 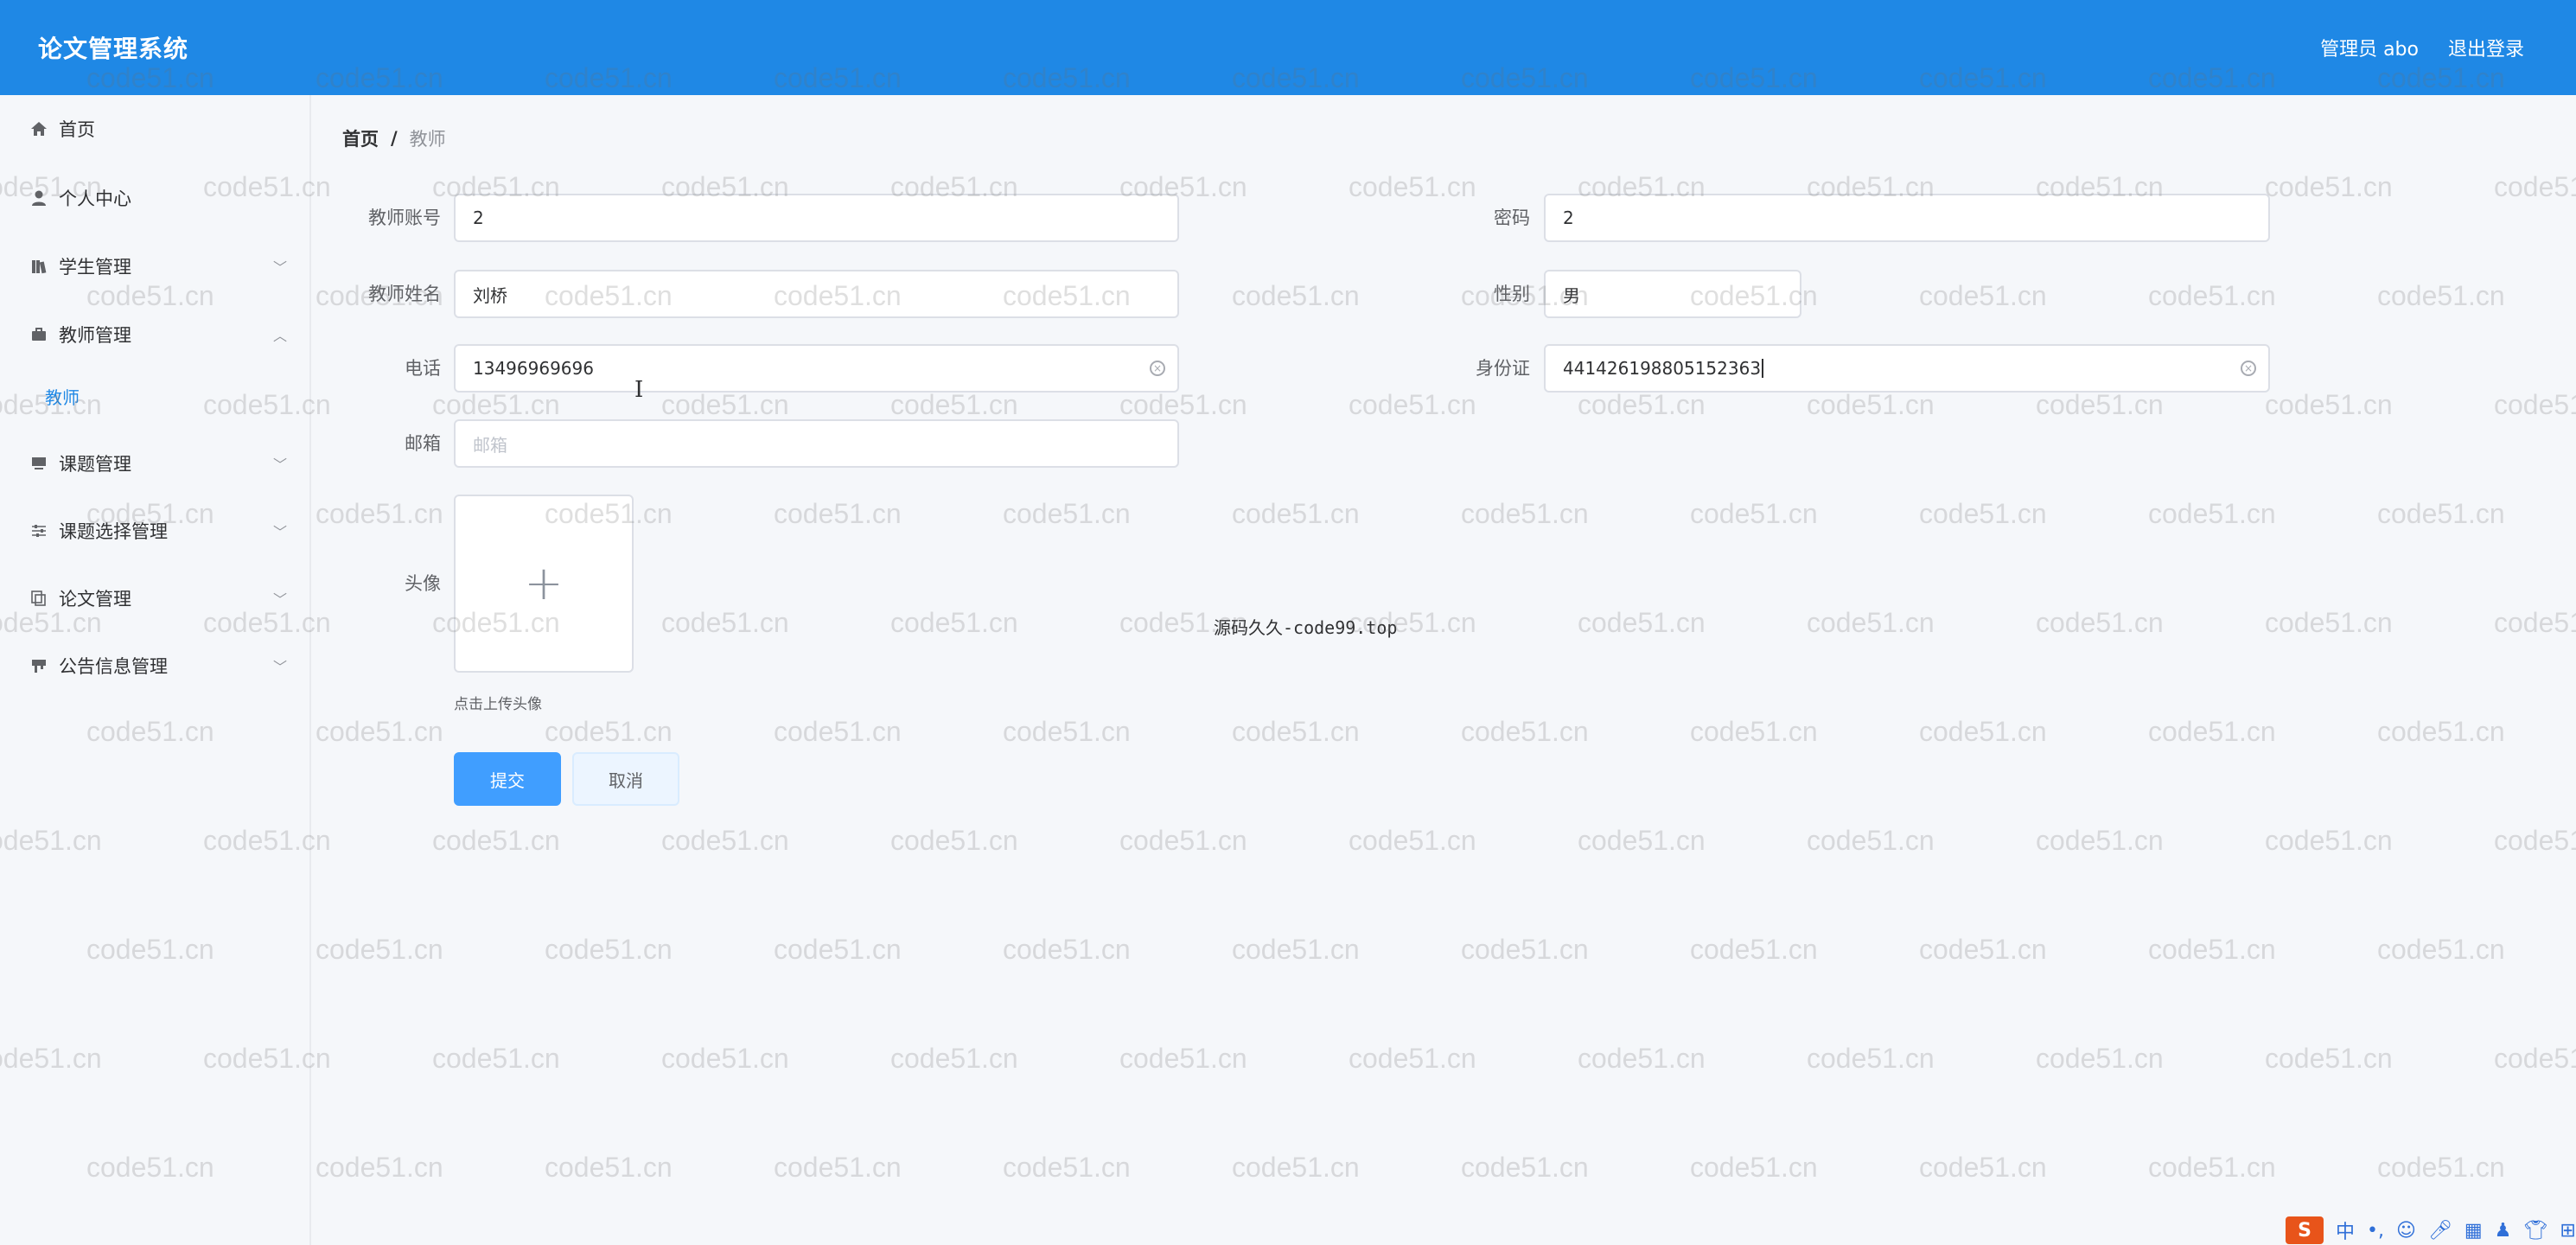 What do you see at coordinates (2422, 47) in the screenshot?
I see `header-user-area: 管理员 abo 退出登录` at bounding box center [2422, 47].